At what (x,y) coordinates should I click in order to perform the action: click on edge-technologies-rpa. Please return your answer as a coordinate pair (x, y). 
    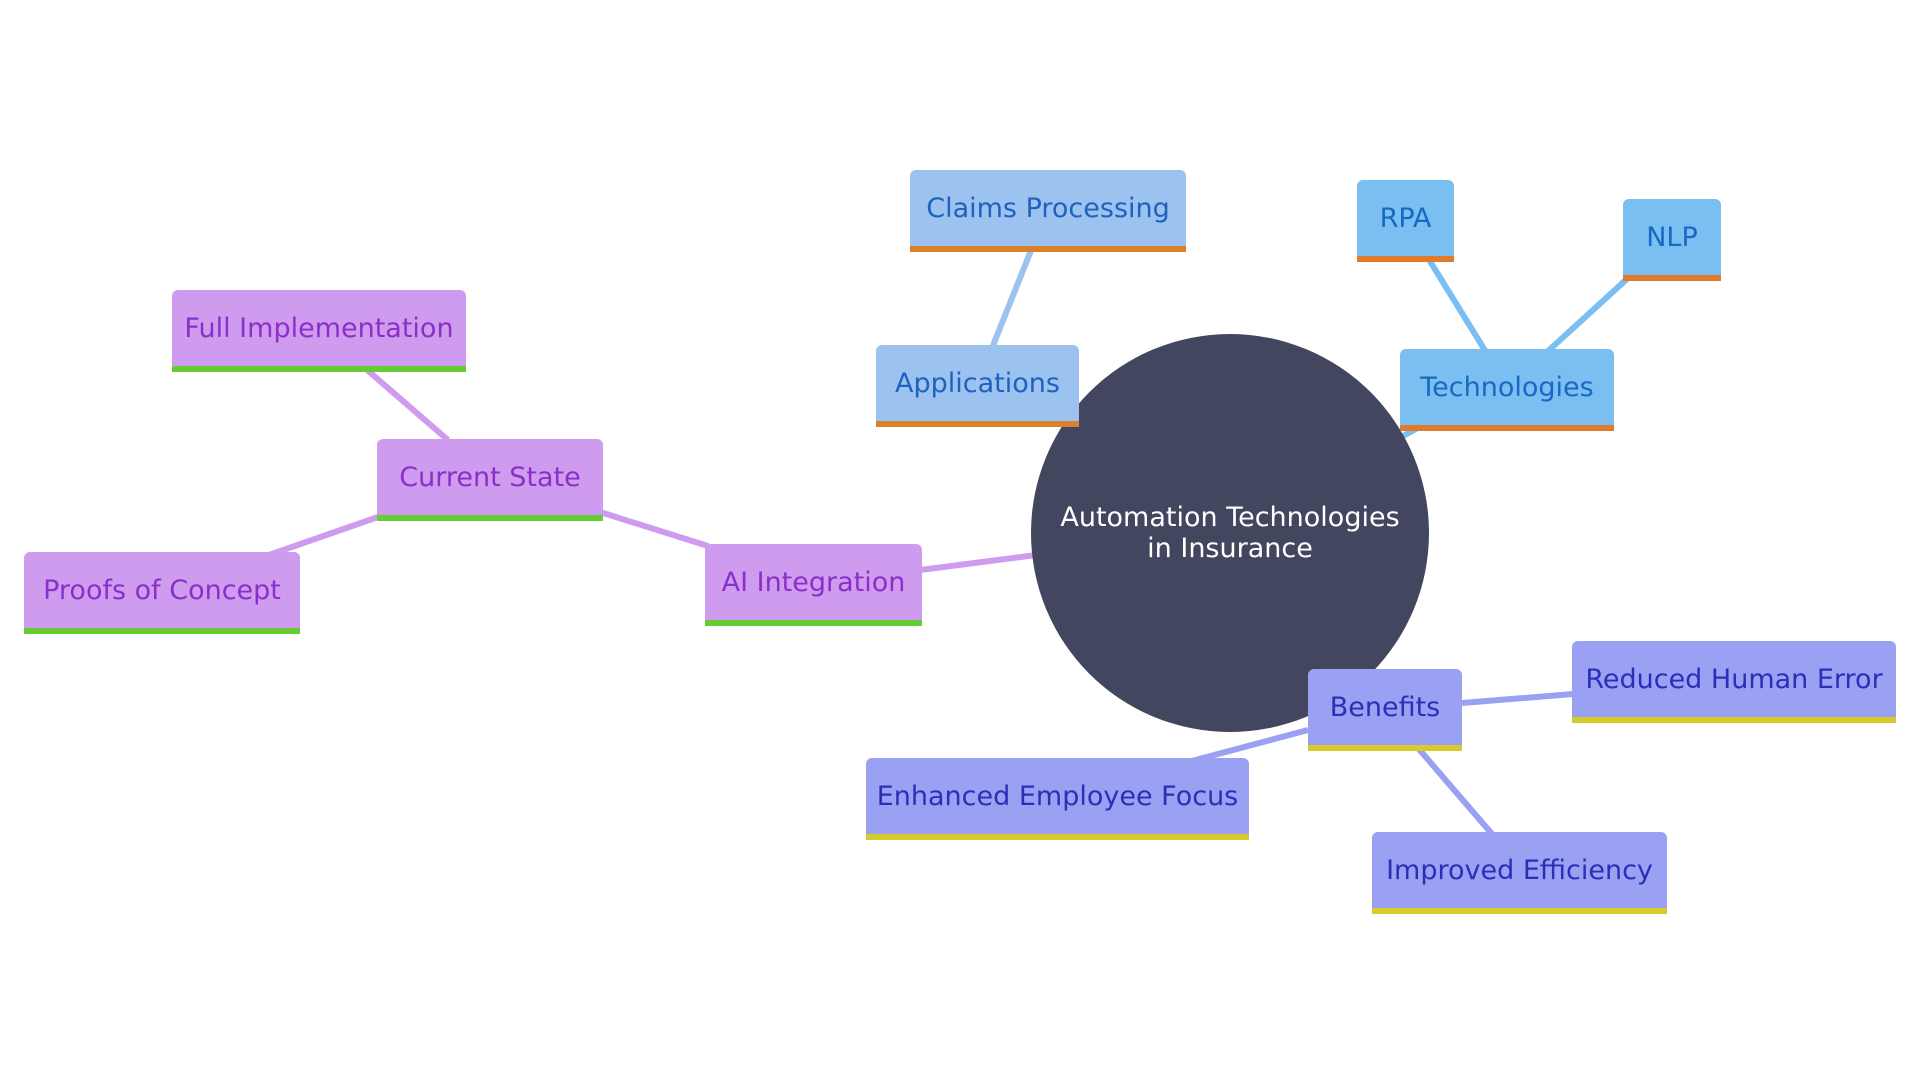
    Looking at the image, I should click on (1457, 305).